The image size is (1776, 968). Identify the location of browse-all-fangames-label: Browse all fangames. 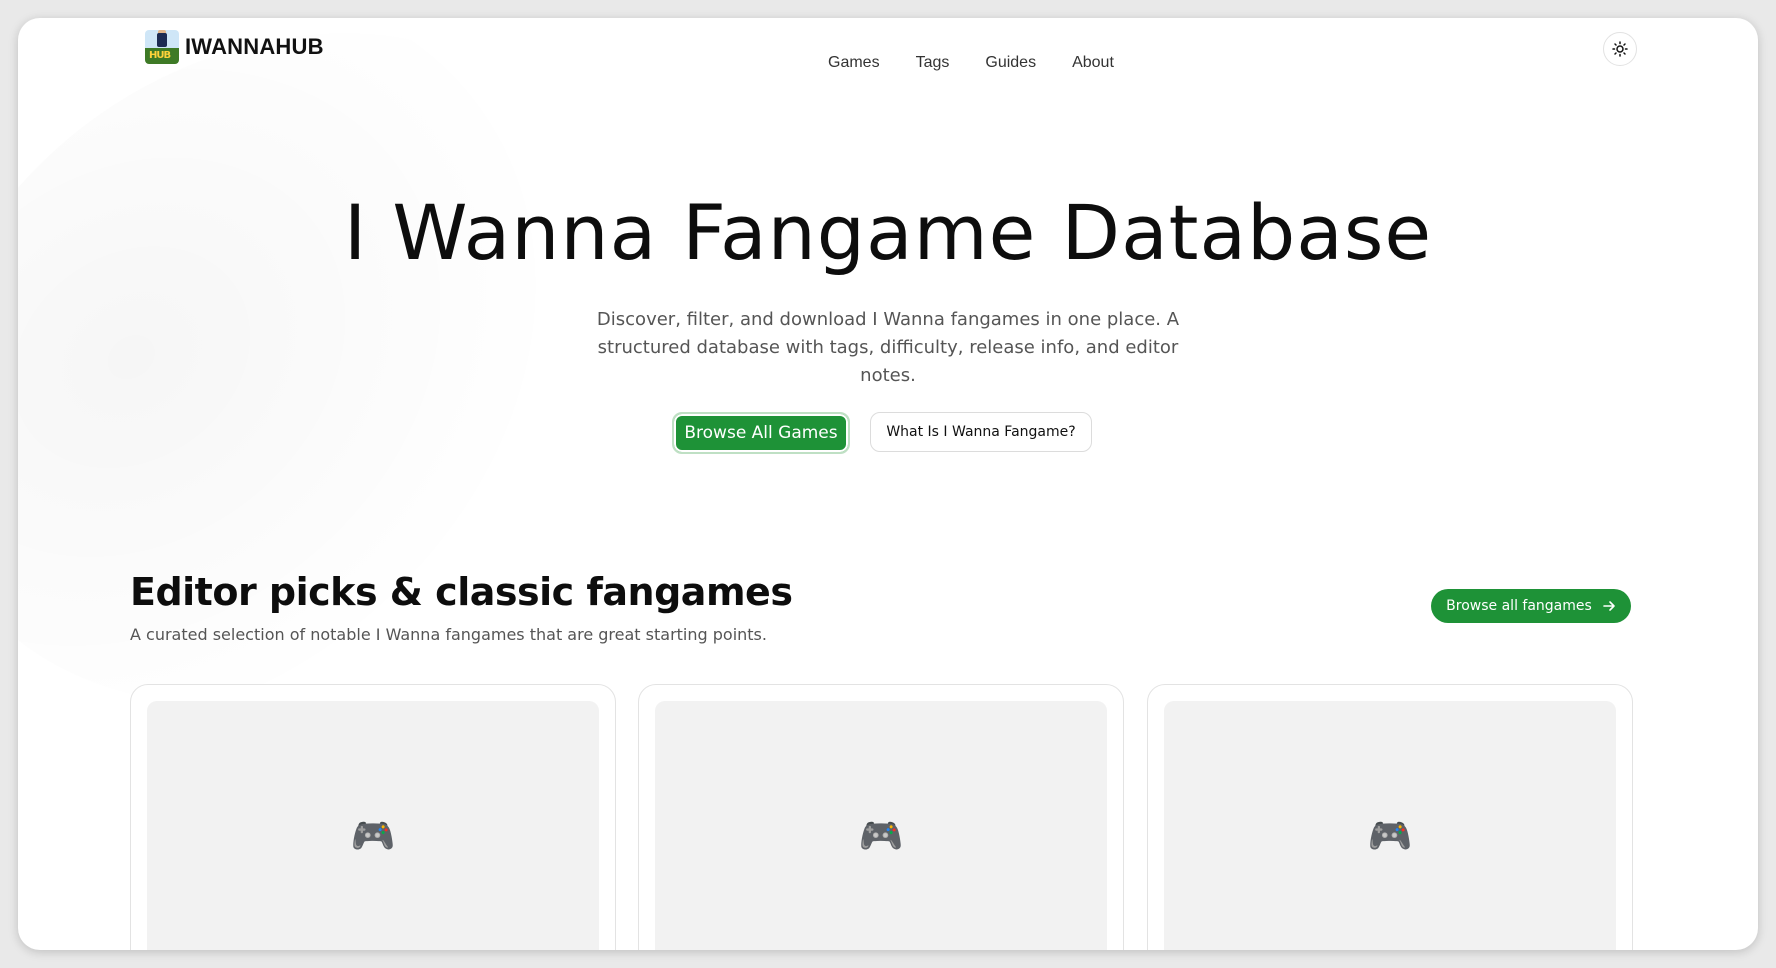
(1519, 606).